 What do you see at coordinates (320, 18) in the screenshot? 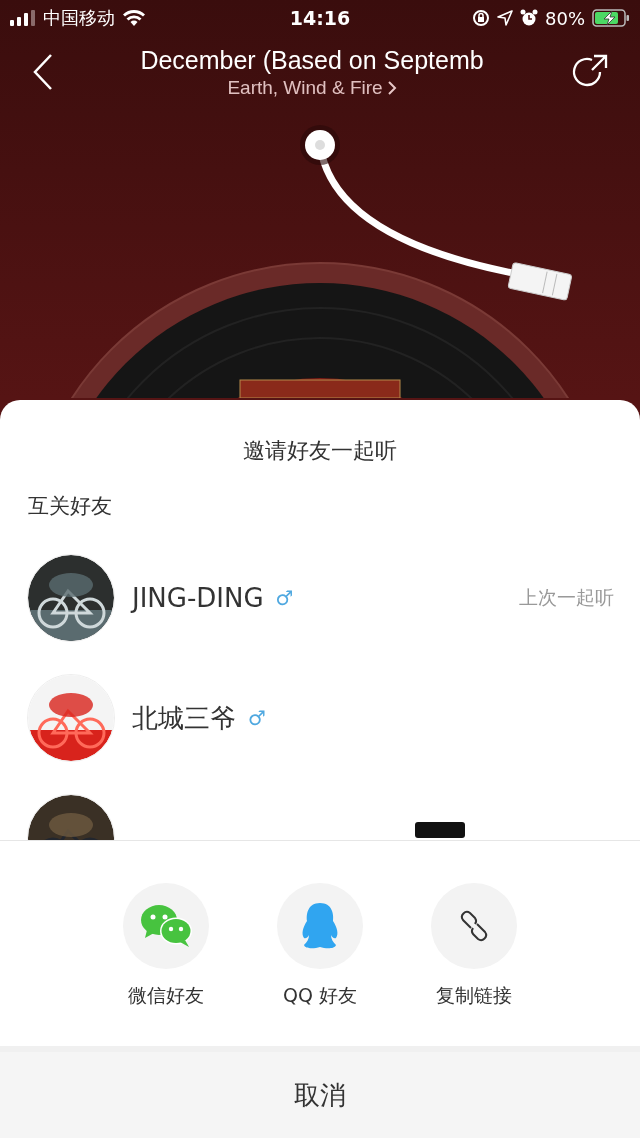
I see `status-time: 14:16` at bounding box center [320, 18].